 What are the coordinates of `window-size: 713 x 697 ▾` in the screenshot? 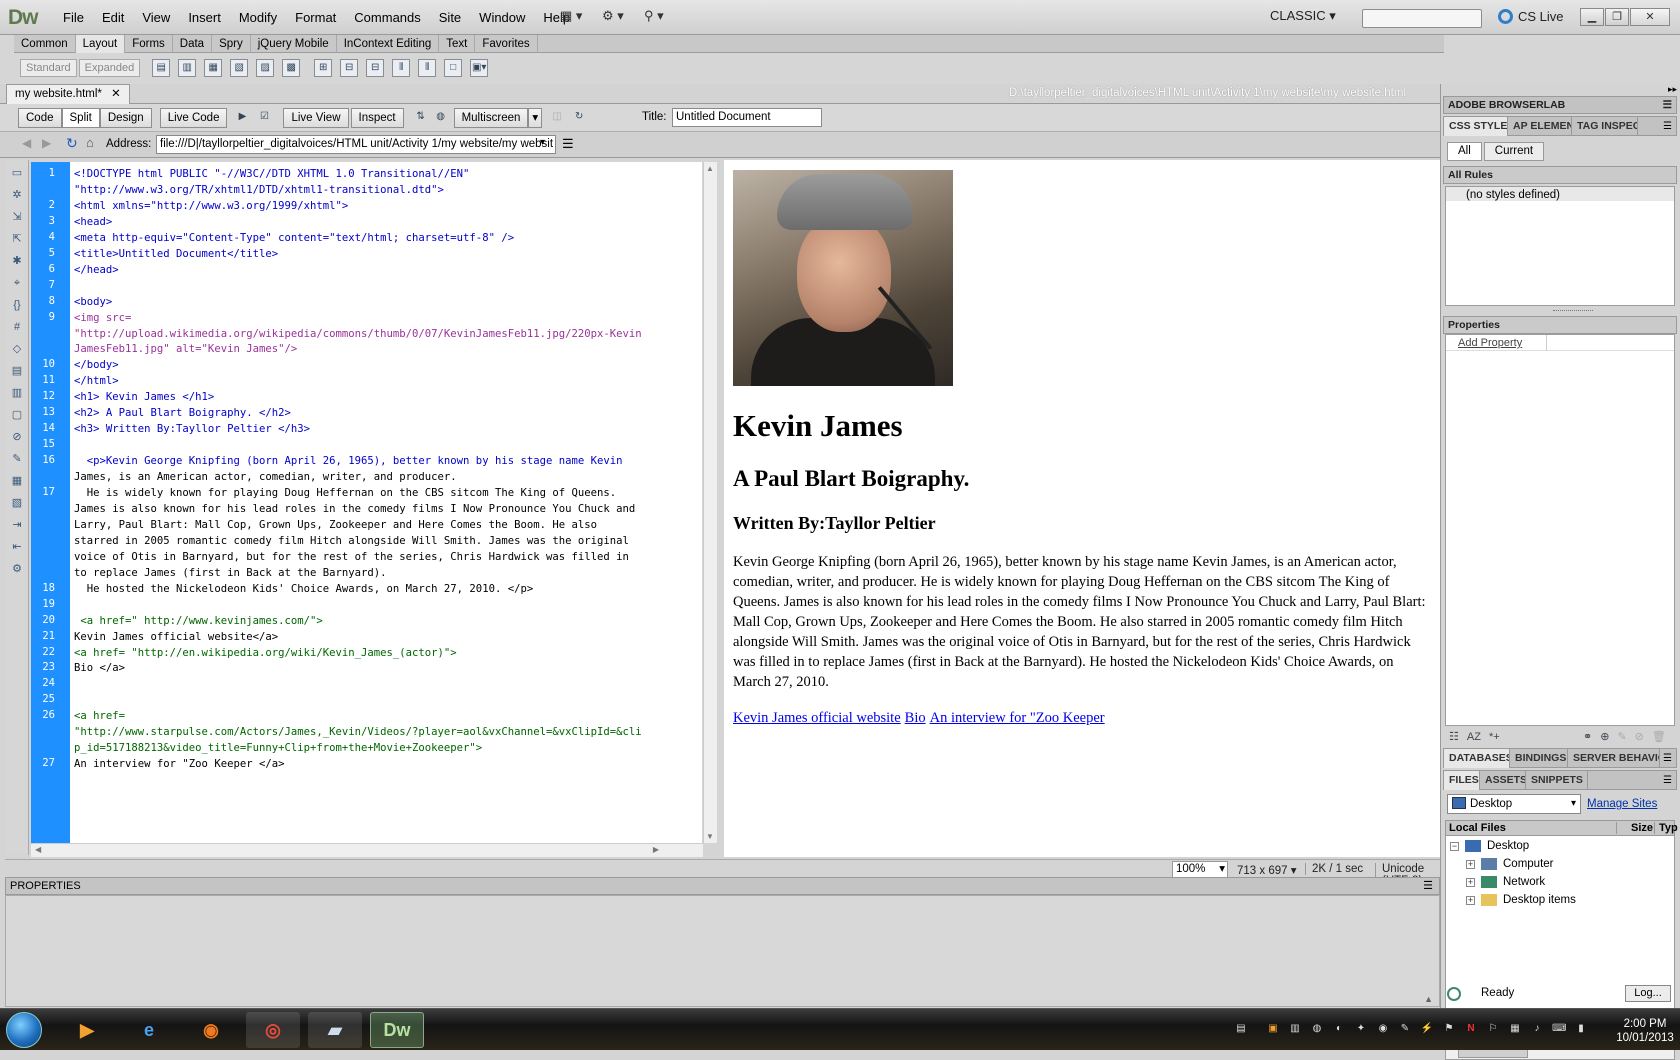 It's located at (1266, 870).